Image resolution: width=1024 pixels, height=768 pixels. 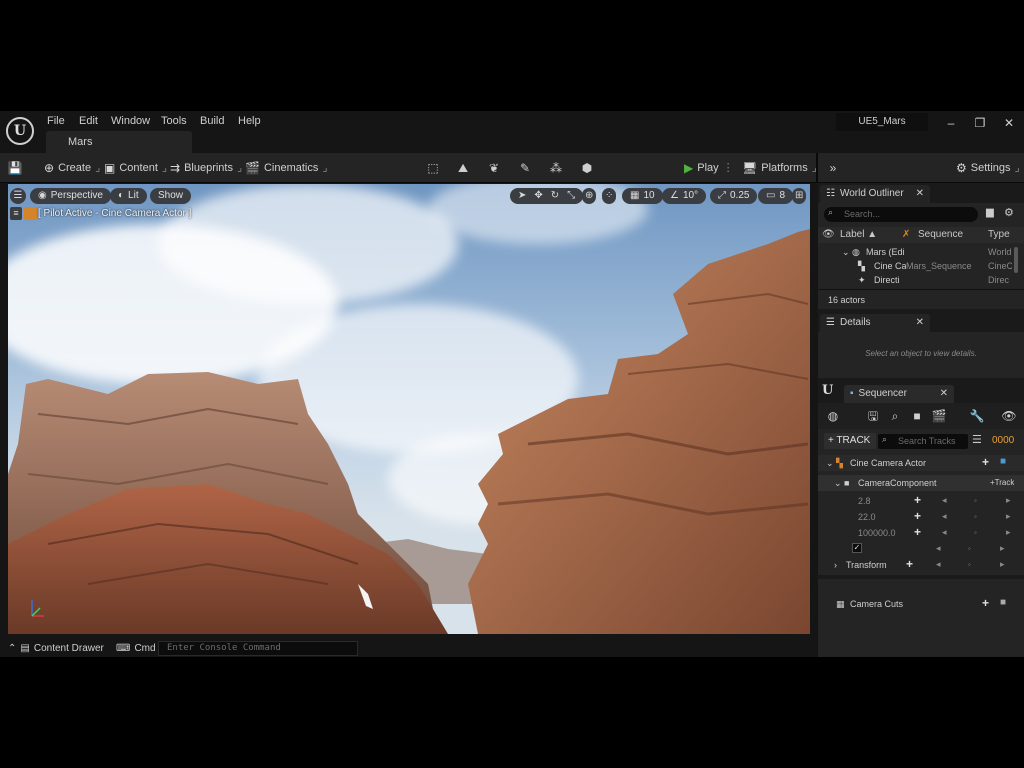 What do you see at coordinates (1016, 260) in the screenshot?
I see `outliner-scrollbar` at bounding box center [1016, 260].